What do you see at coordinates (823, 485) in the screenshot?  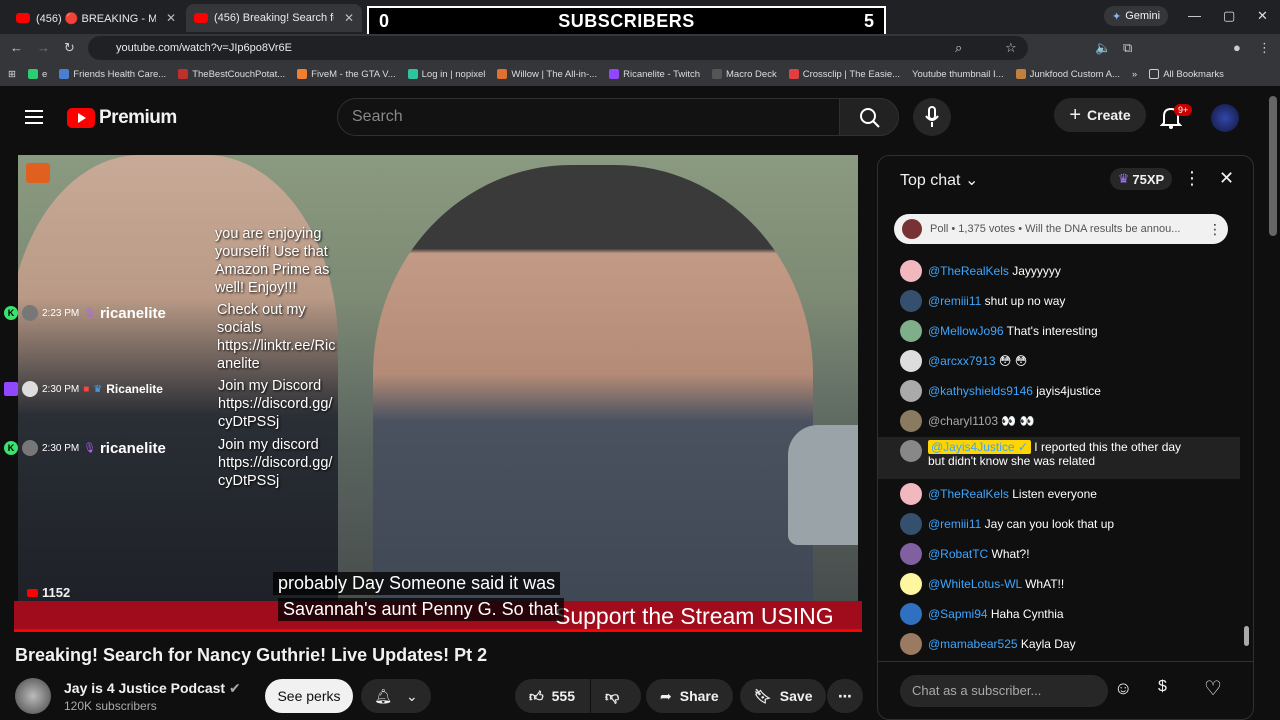 I see `video-car` at bounding box center [823, 485].